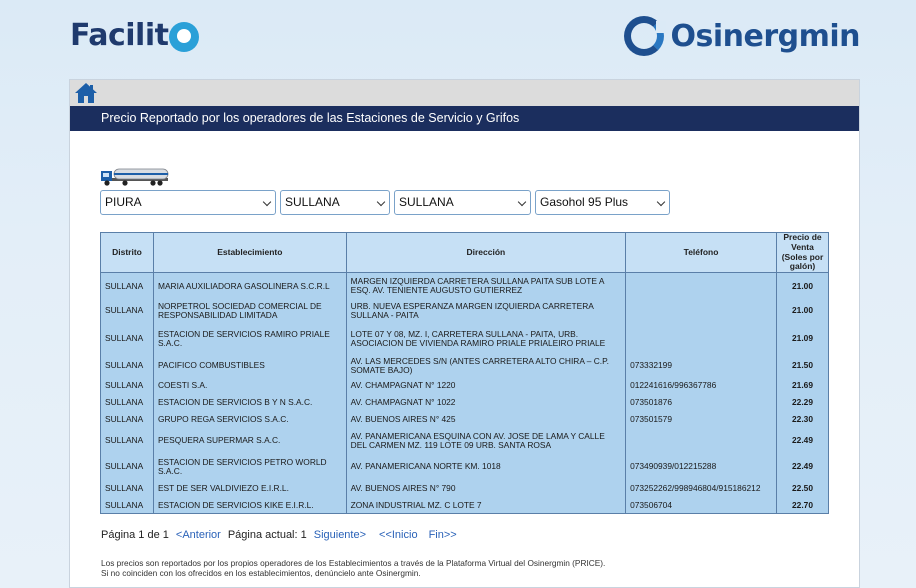 The image size is (916, 588). Describe the element at coordinates (312, 202) in the screenshot. I see `provincia-value: SULLANA` at that location.